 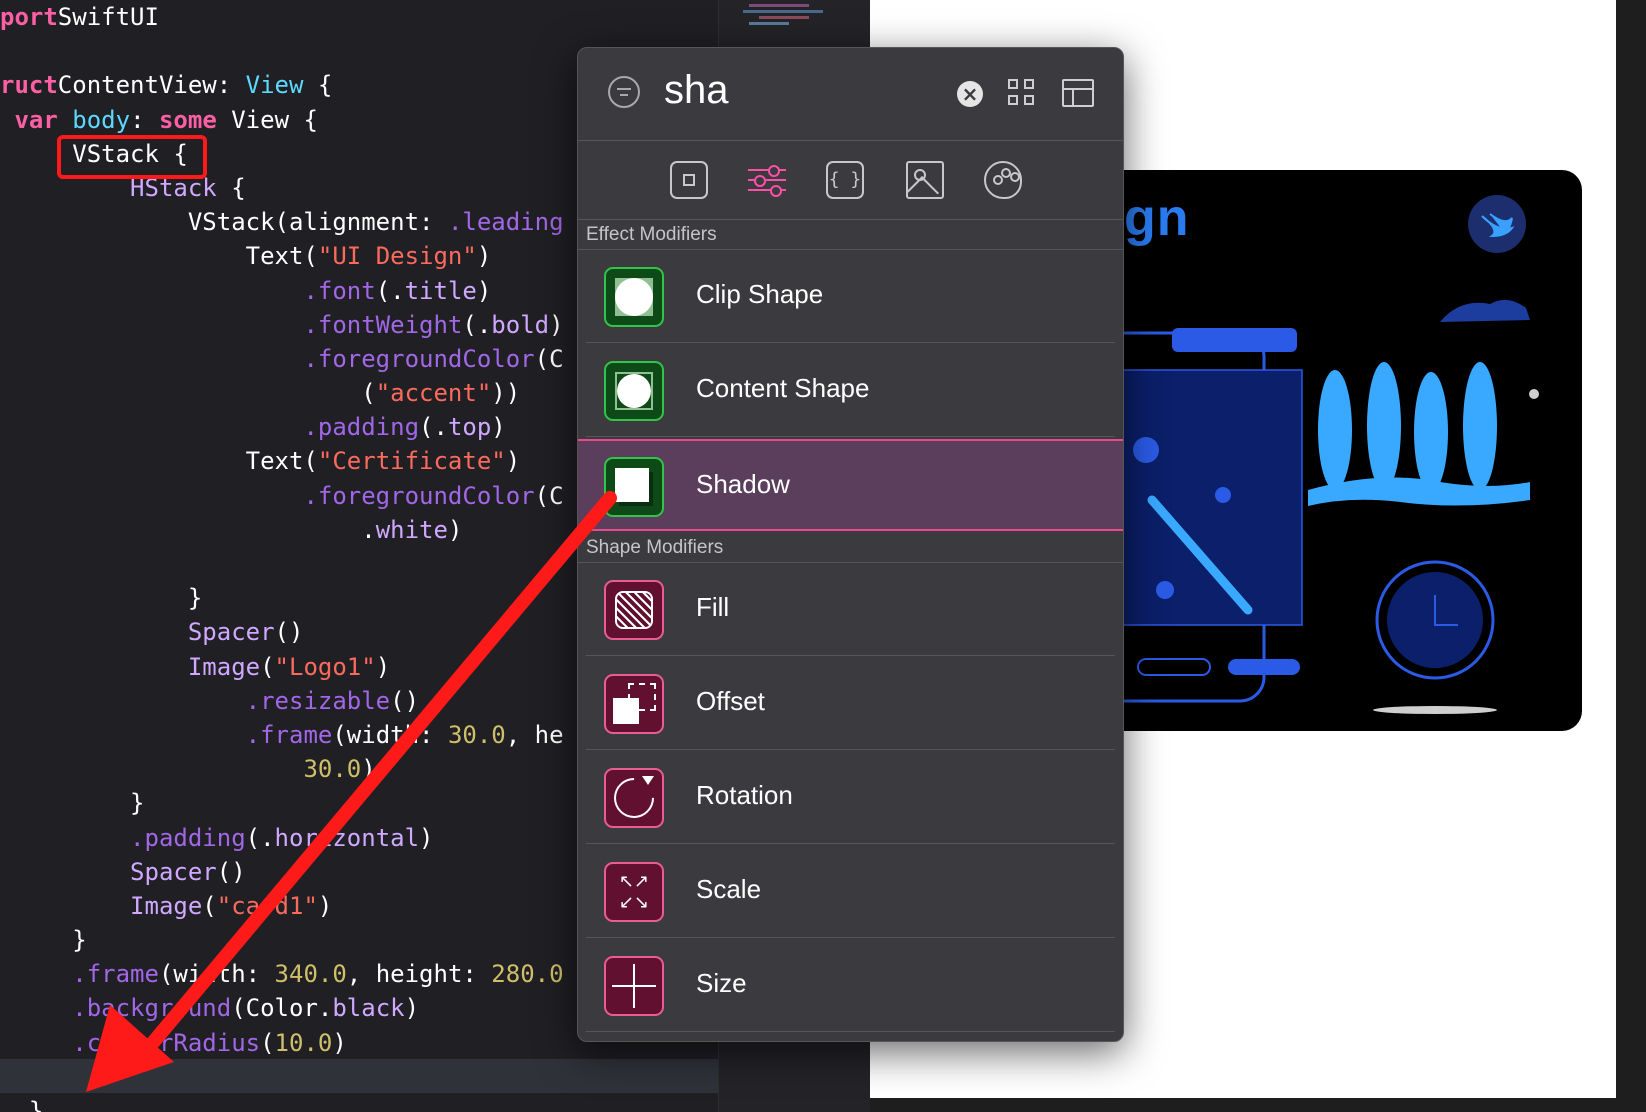 I want to click on modifier-item-rotation: Rotation, so click(x=850, y=798).